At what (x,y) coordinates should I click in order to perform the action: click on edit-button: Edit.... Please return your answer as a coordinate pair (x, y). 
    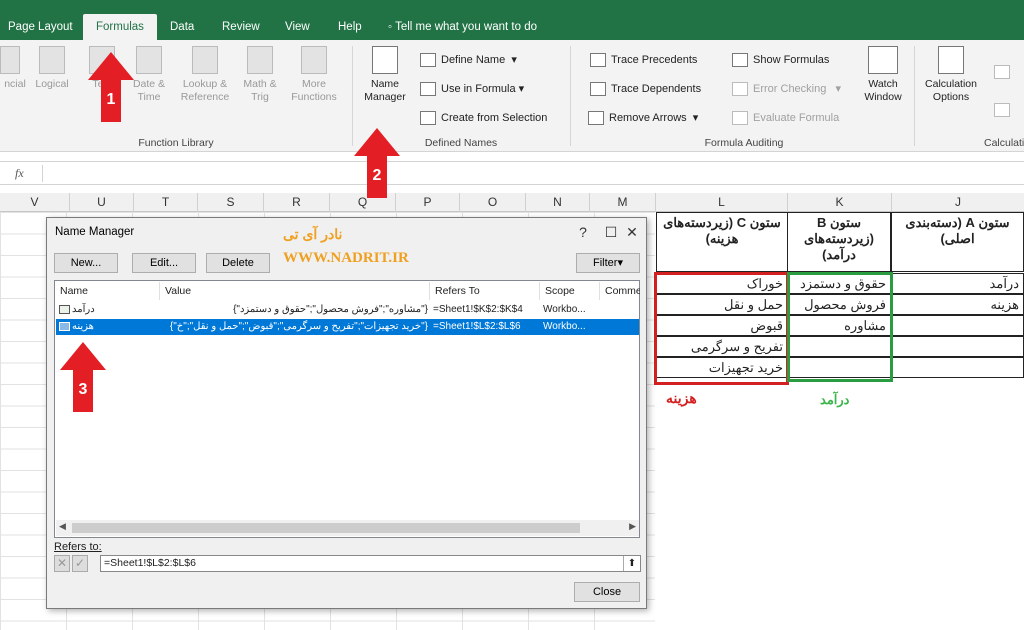
    Looking at the image, I should click on (164, 263).